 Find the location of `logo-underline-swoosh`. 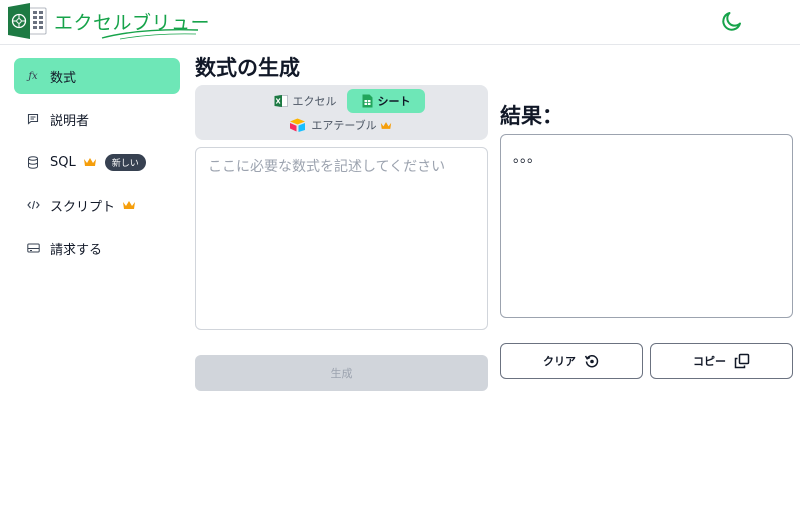

logo-underline-swoosh is located at coordinates (150, 34).